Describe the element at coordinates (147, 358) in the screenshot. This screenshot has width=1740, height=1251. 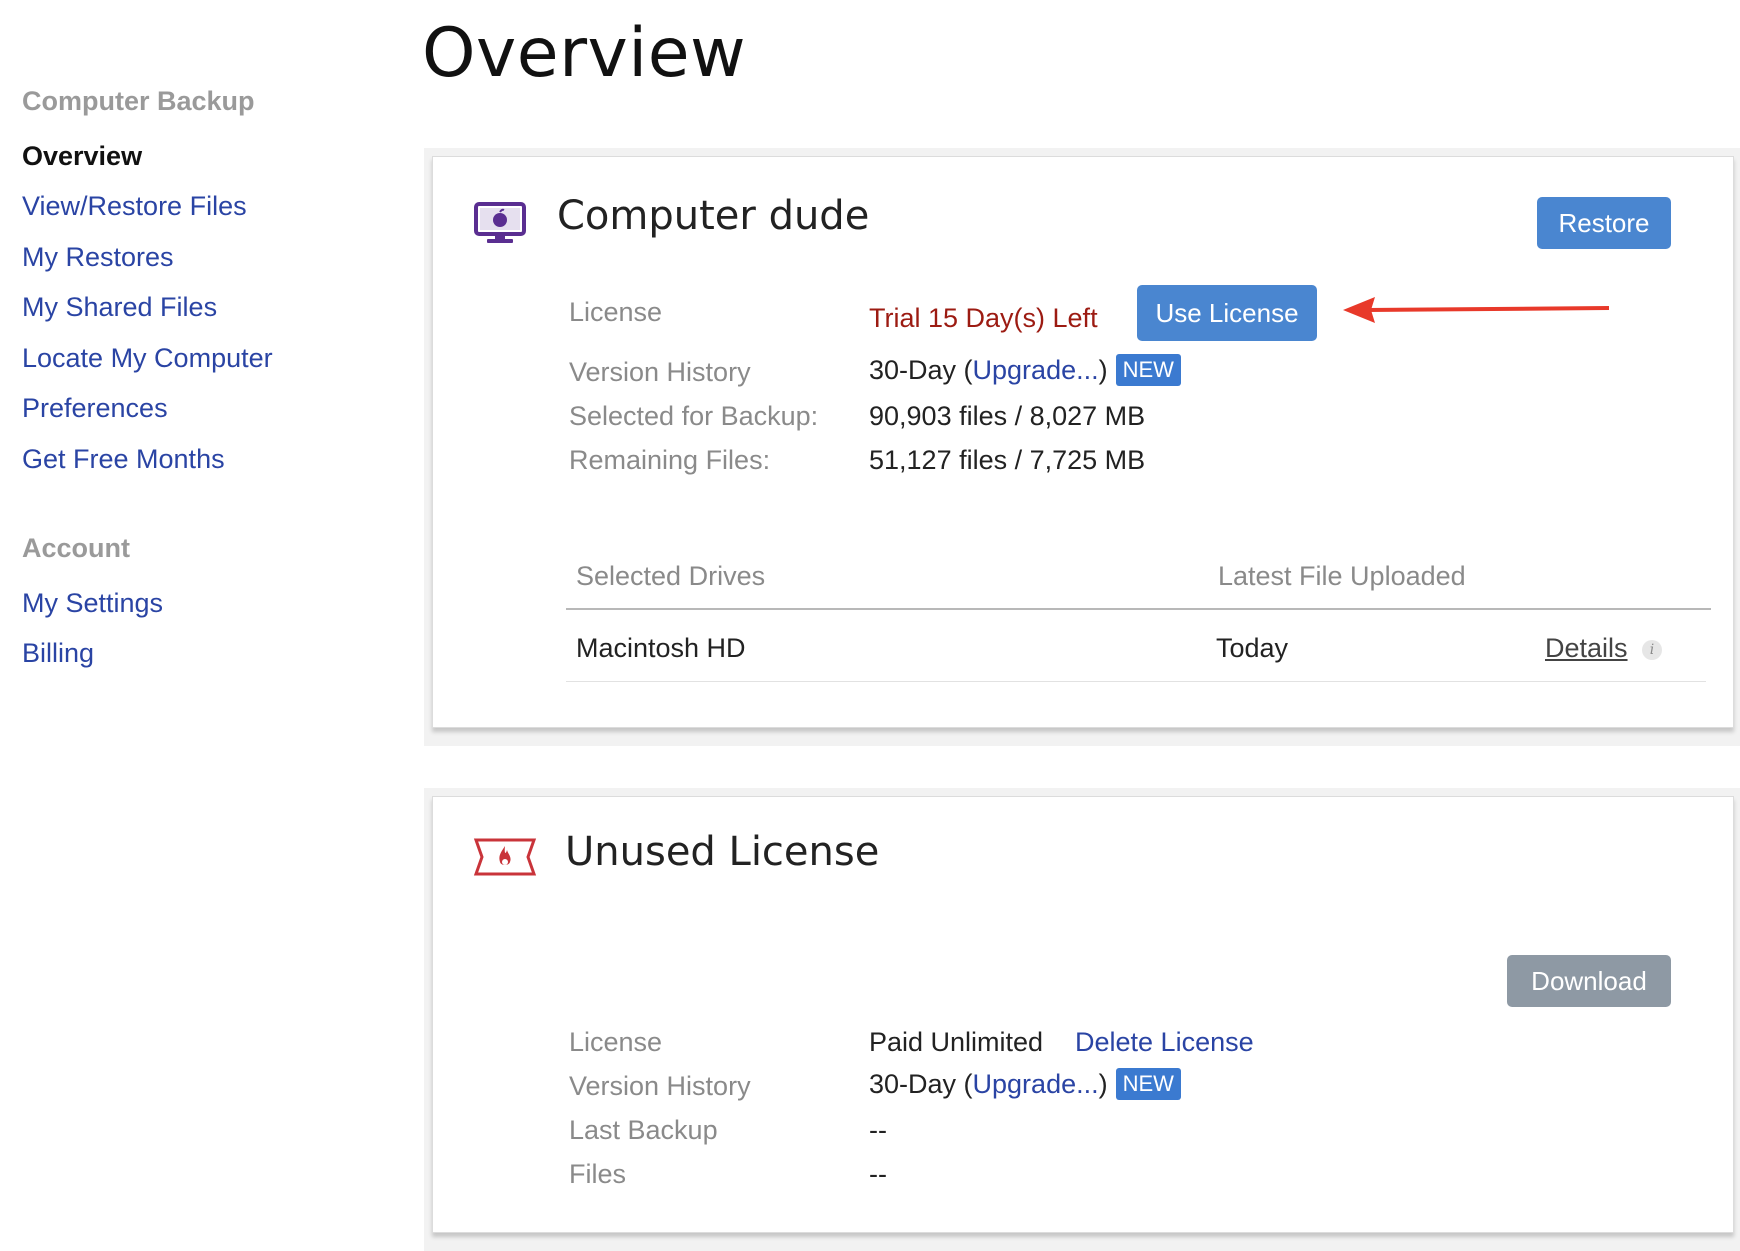
I see `sidebar-item-locate-my-computer: Locate My Computer` at that location.